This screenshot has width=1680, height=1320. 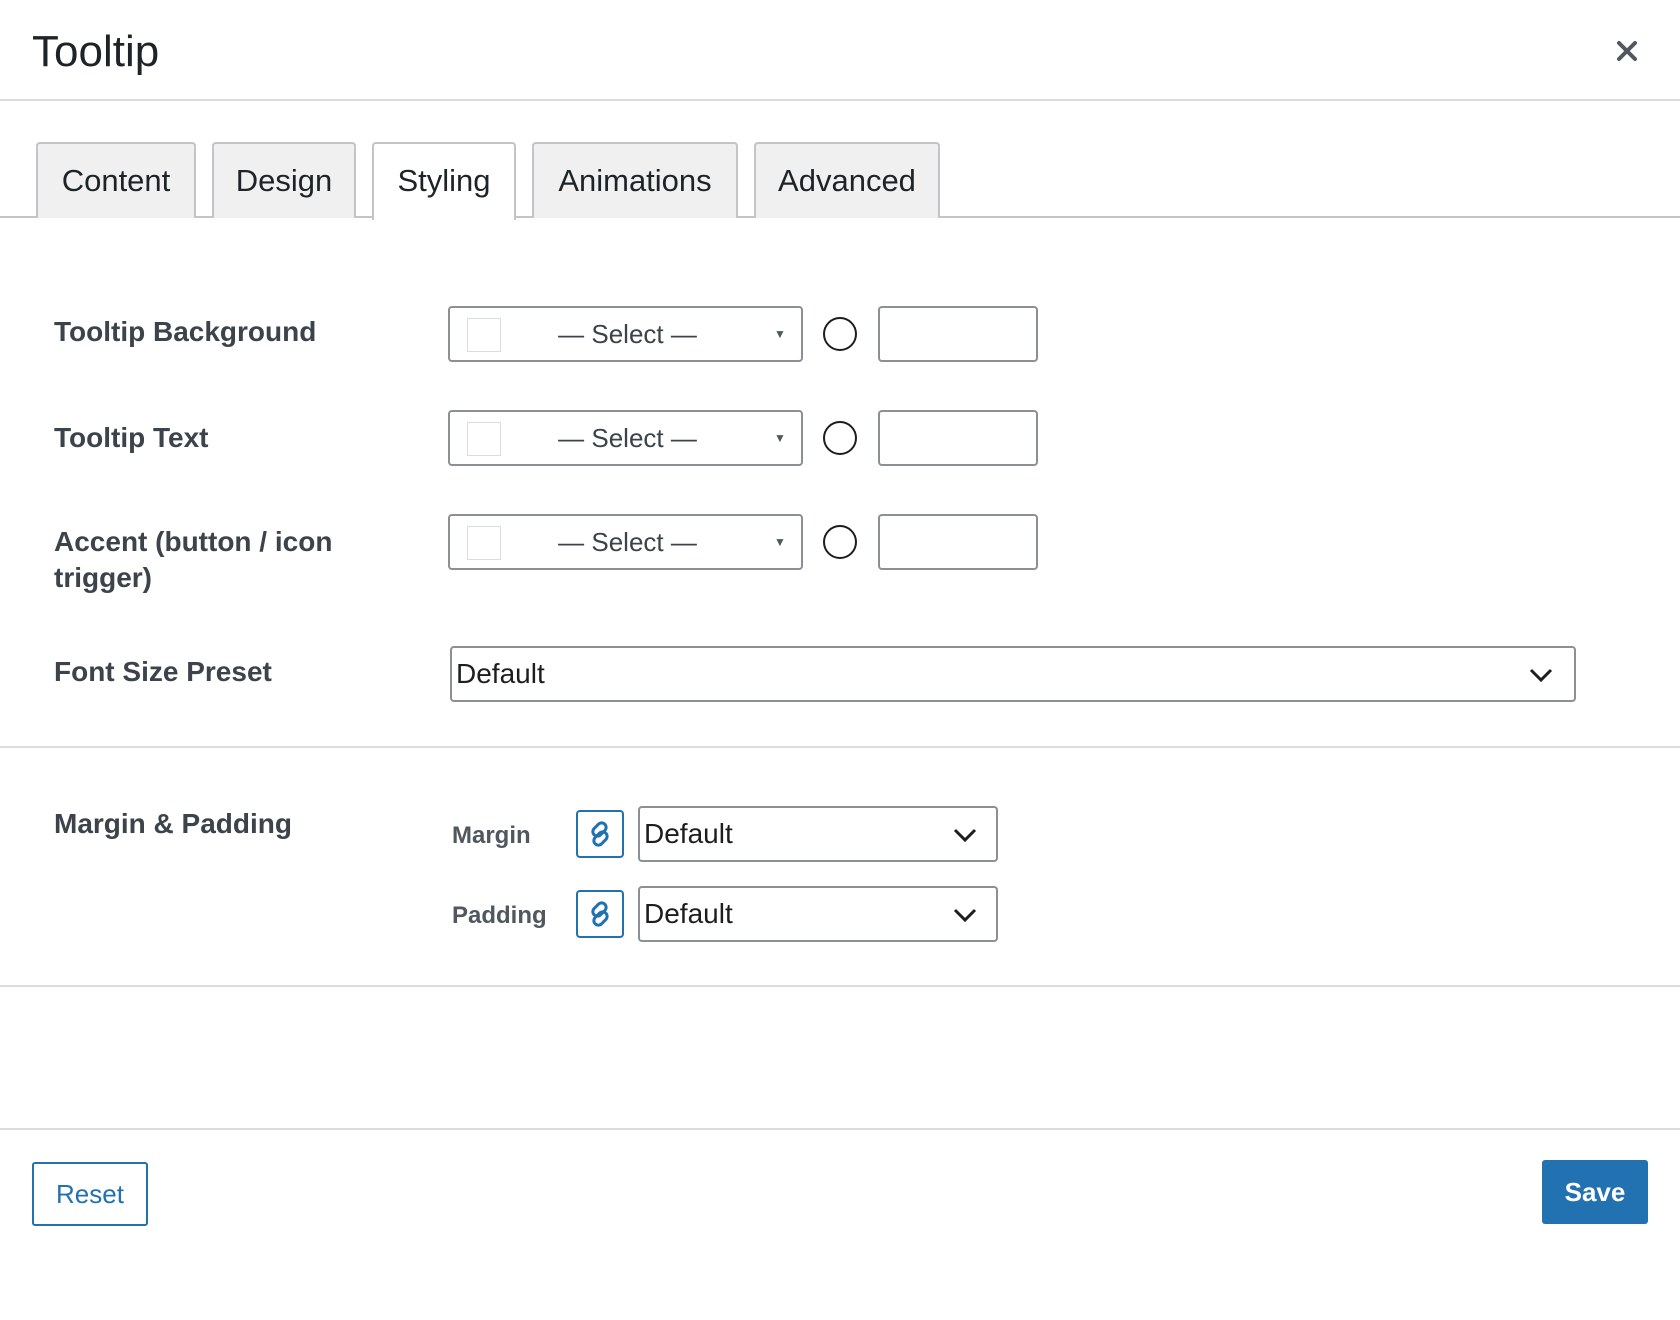 I want to click on reset-button: Reset, so click(x=90, y=1194).